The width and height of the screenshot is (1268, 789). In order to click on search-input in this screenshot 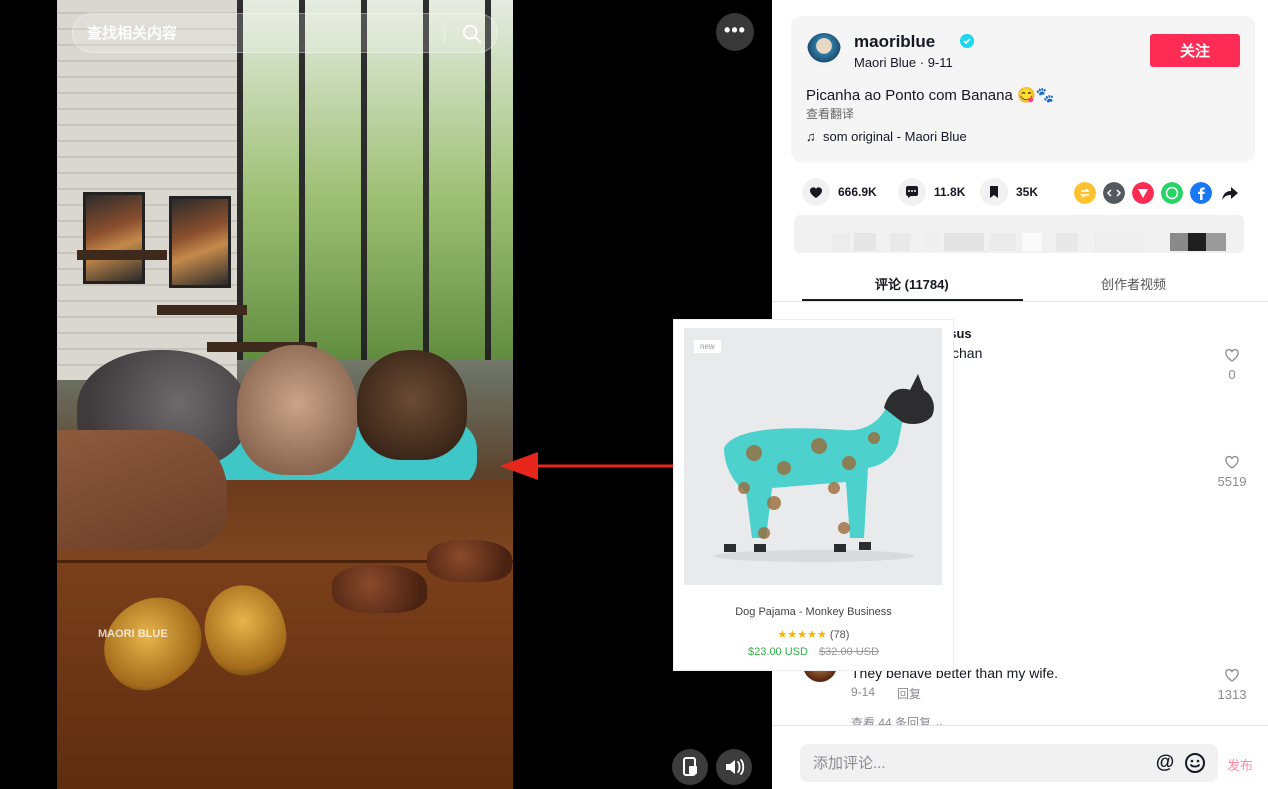, I will do `click(267, 33)`.